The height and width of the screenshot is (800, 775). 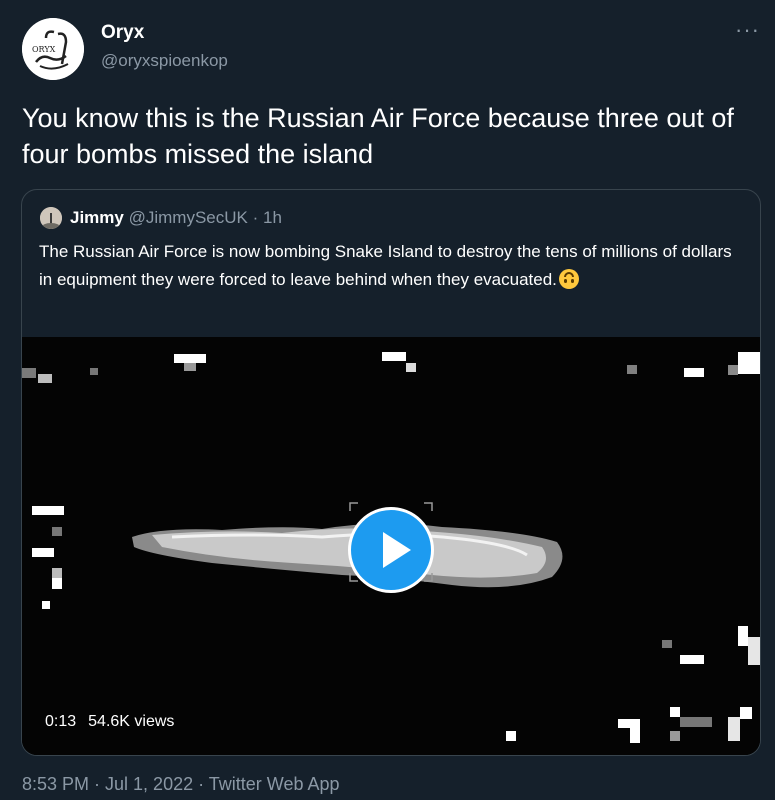 I want to click on quoted-header: Jimmy @JimmySecUK · 1h, so click(x=176, y=218).